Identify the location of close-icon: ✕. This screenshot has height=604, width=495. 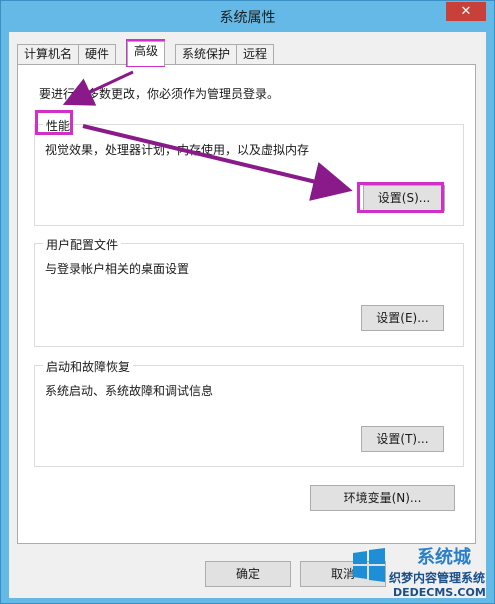
(466, 11).